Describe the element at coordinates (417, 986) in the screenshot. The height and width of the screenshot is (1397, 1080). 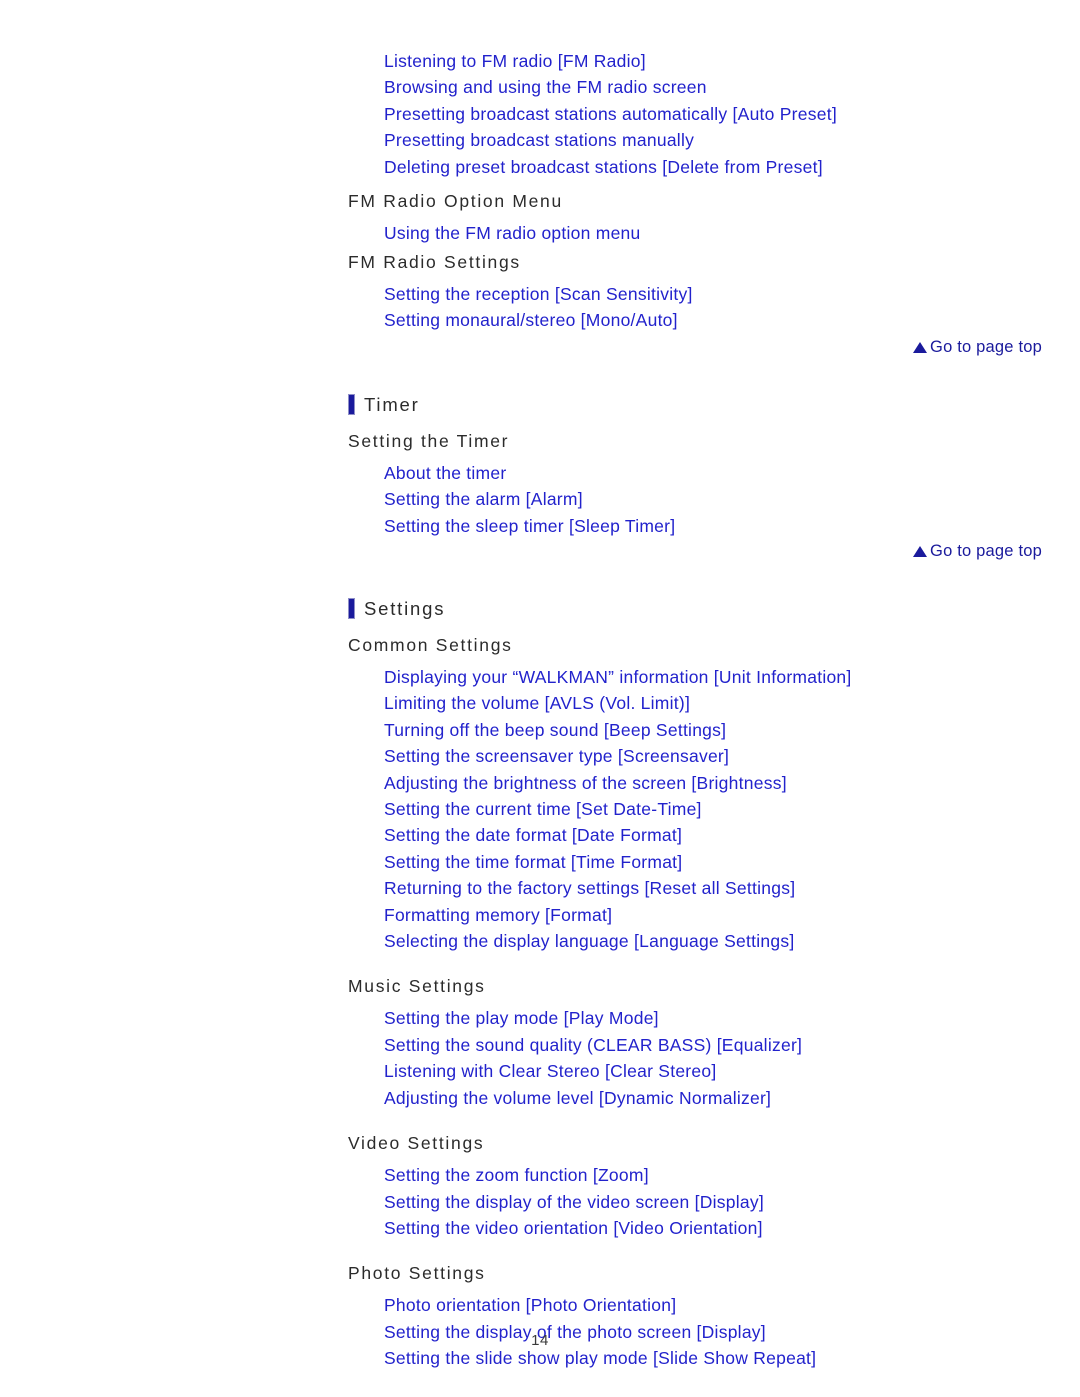
I see `sub-section-header: Music Settings` at that location.